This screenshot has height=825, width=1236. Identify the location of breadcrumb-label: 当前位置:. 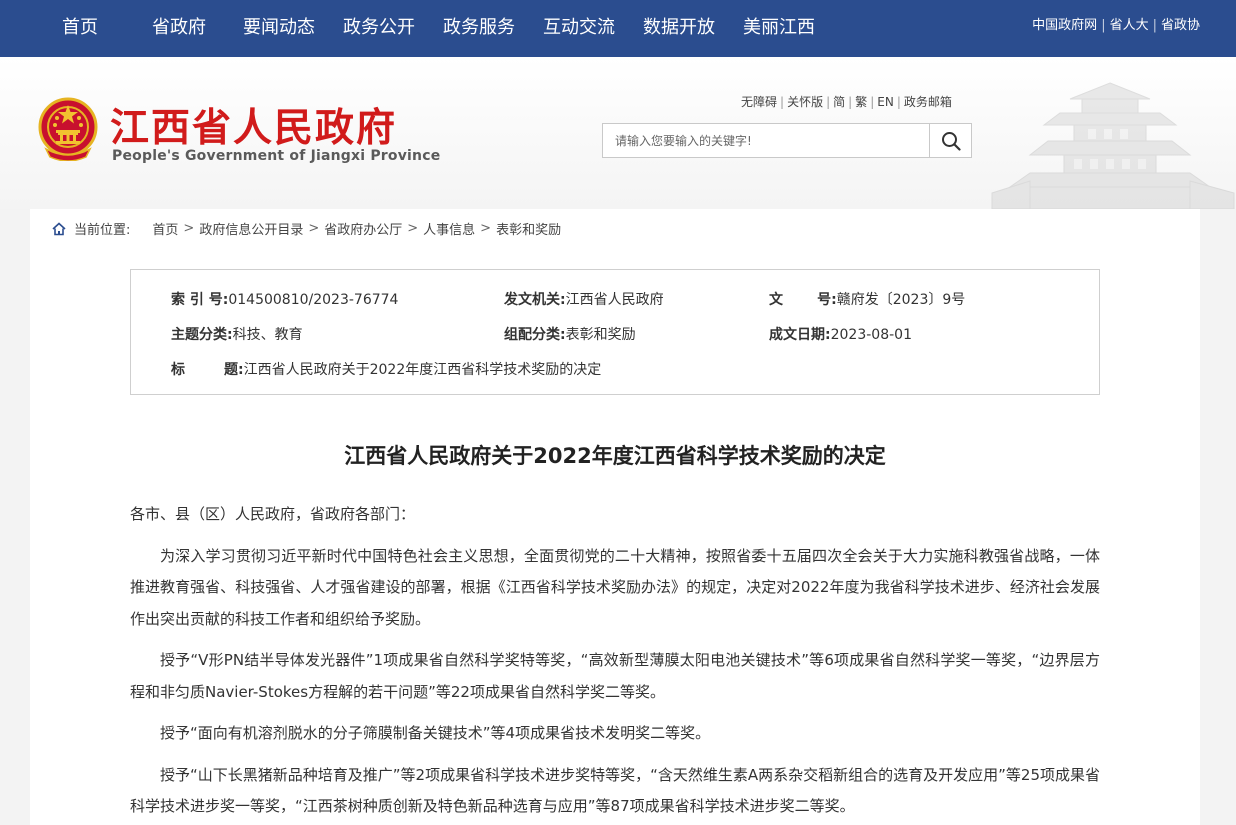
(102, 230).